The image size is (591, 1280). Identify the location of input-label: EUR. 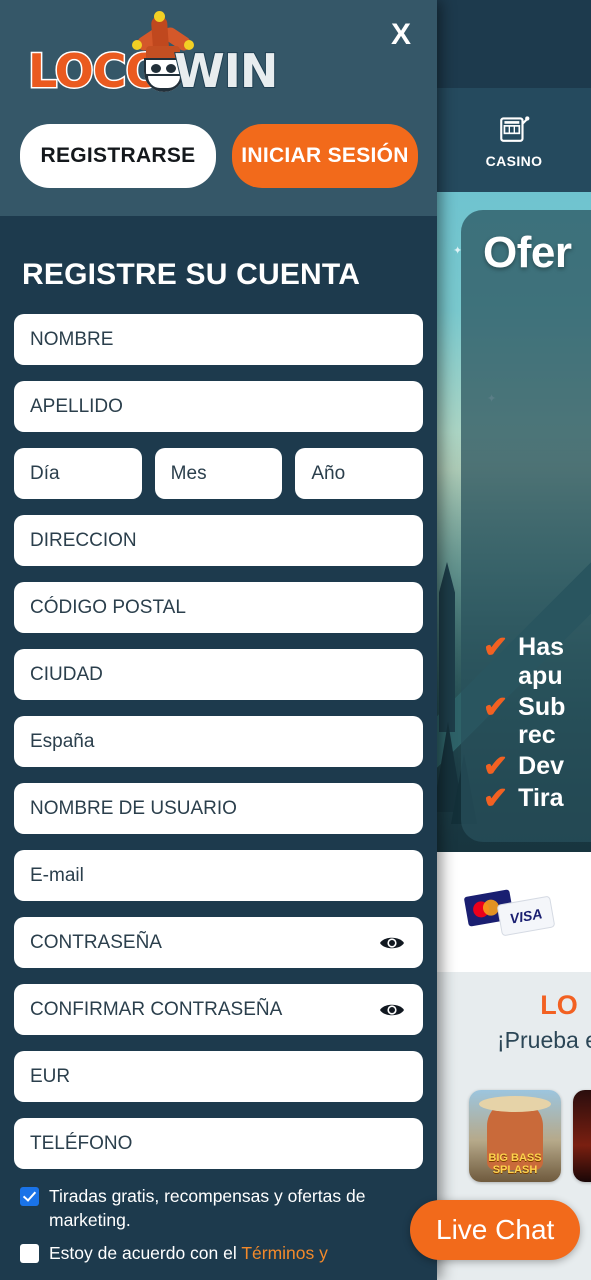
(50, 1076).